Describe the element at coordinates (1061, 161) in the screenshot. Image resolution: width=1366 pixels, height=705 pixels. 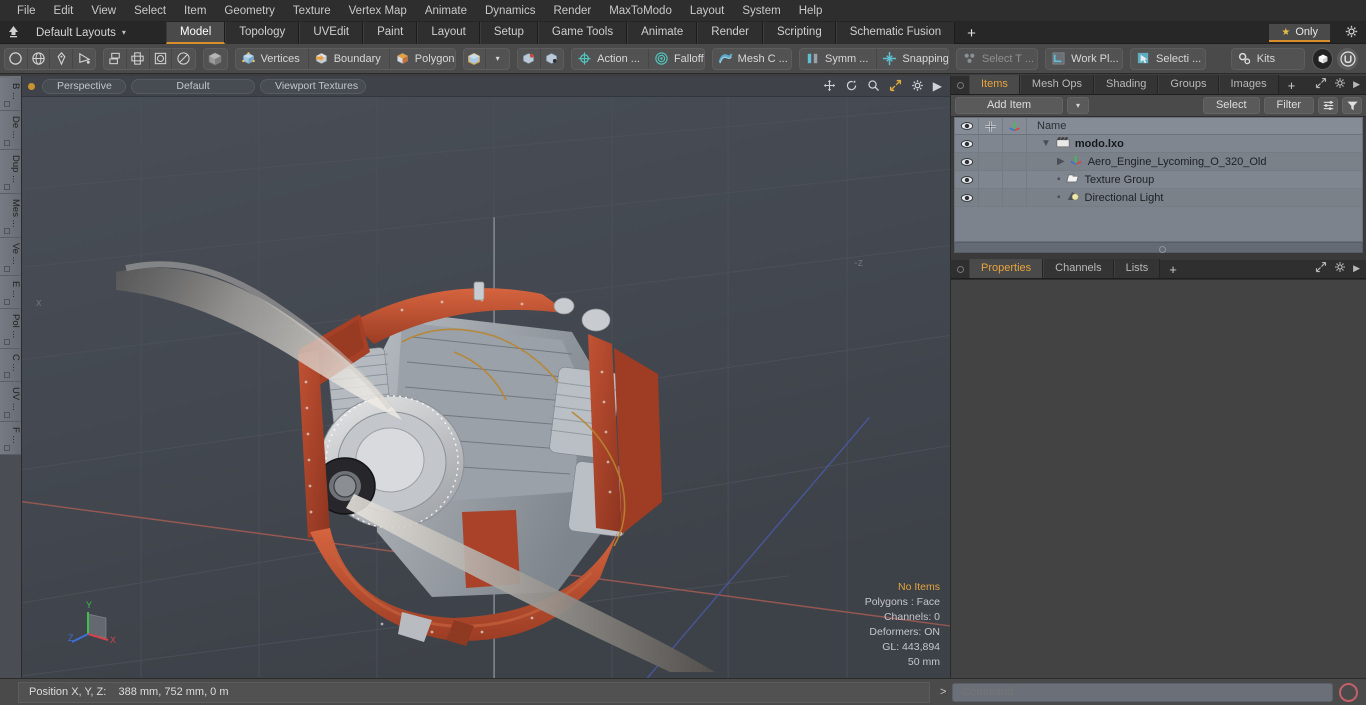
I see `tree-expander-icon: ▶` at that location.